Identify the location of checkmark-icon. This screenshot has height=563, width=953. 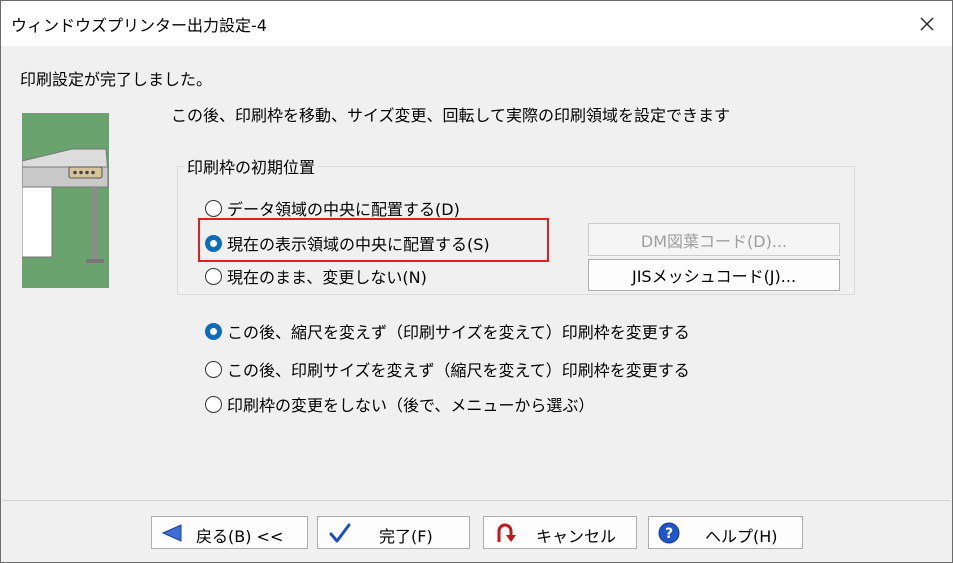
(340, 533).